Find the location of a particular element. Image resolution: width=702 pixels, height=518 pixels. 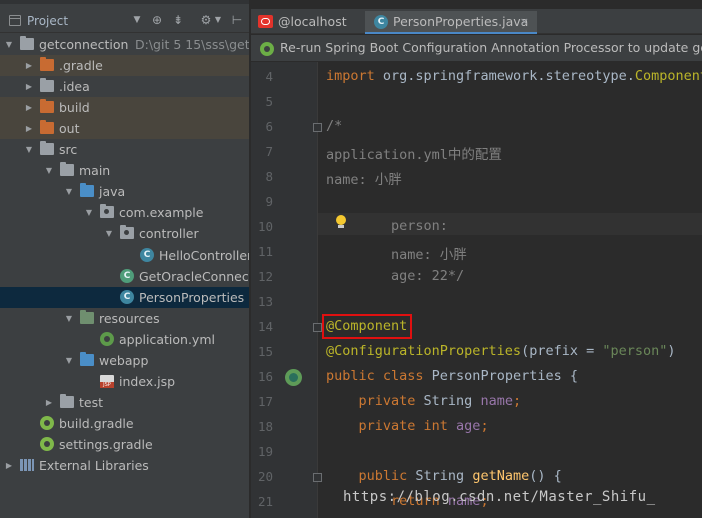

tree-item: ▼ java is located at coordinates (124, 191).